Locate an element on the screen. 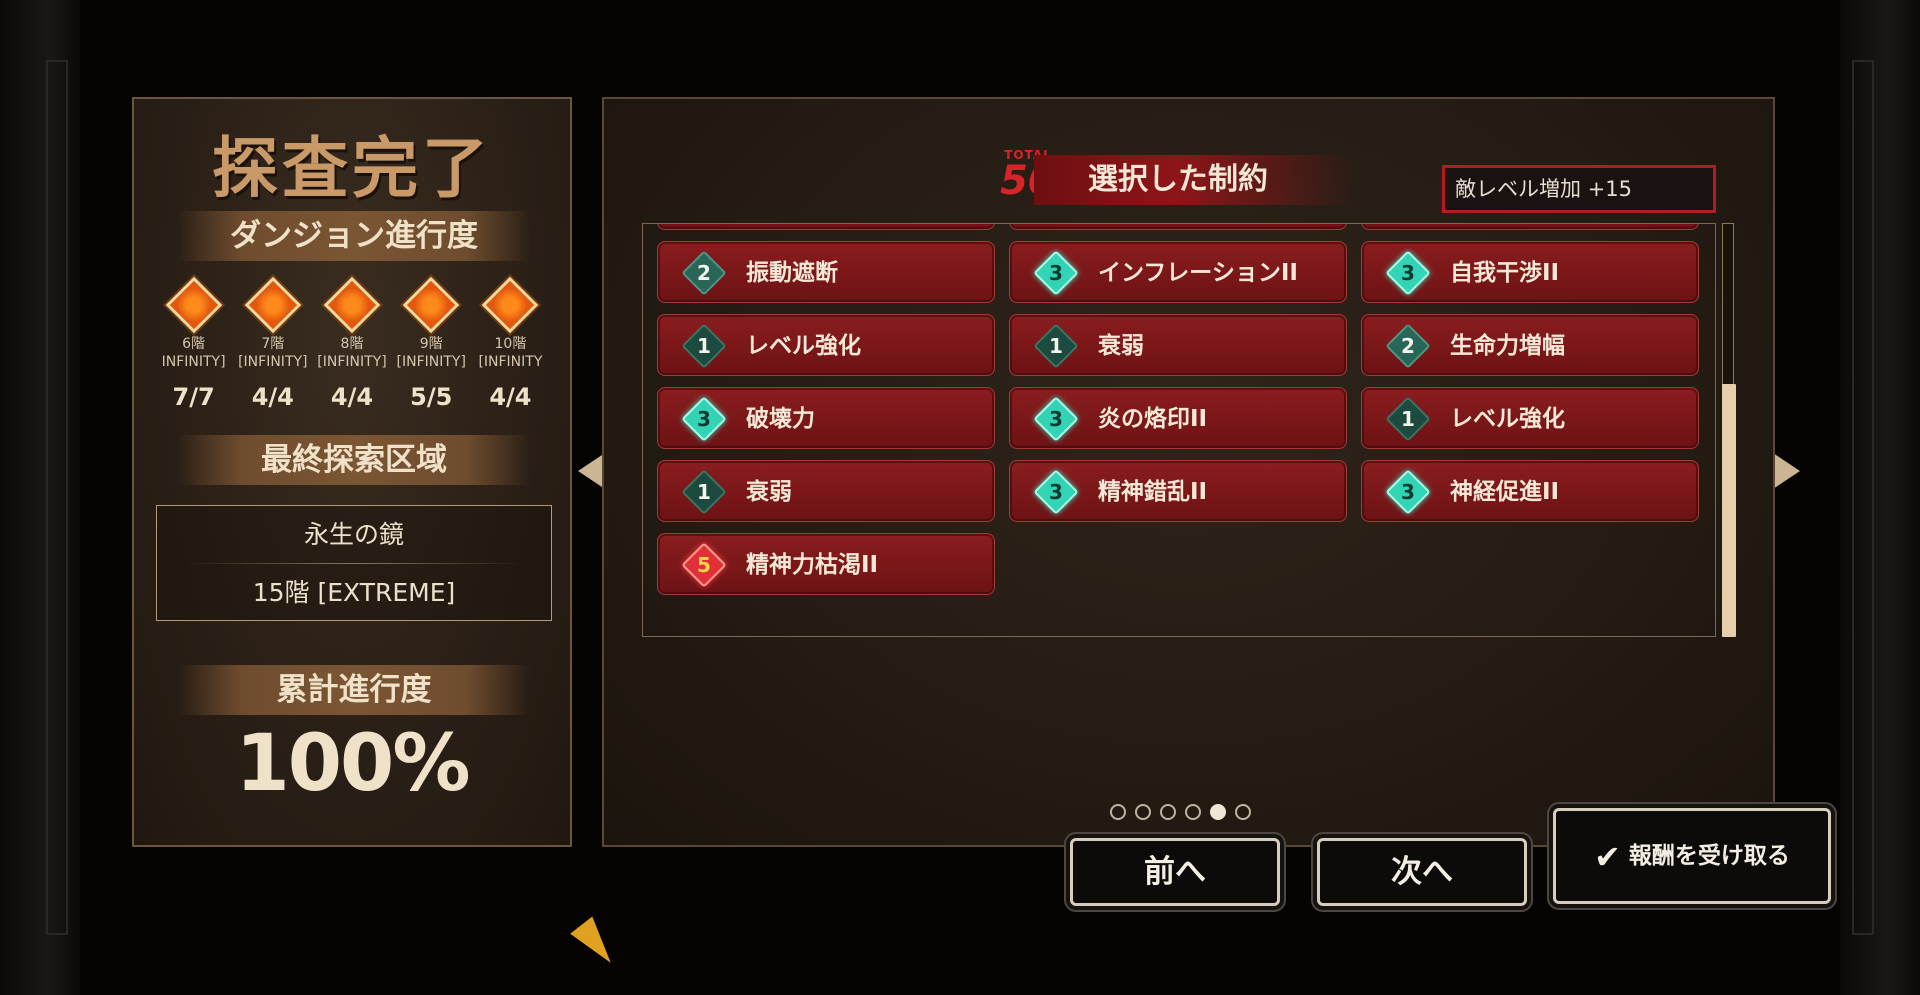 This screenshot has height=995, width=1920. restriction-card: 3 破壊力 is located at coordinates (826, 418).